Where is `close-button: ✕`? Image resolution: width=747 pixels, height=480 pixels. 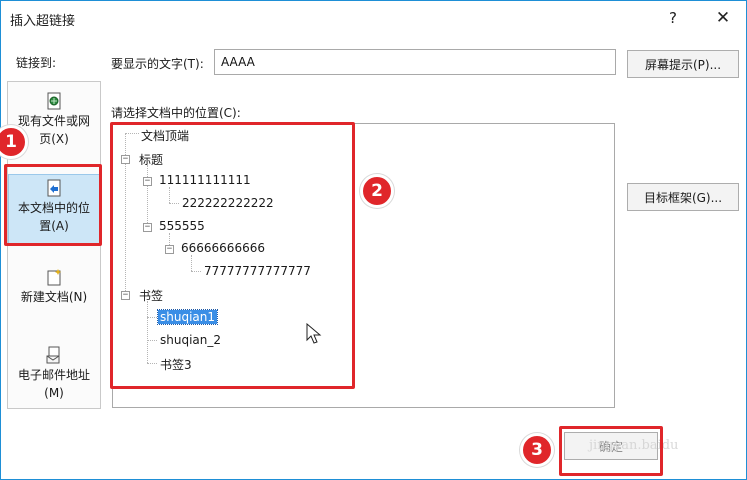
close-button: ✕ is located at coordinates (723, 18).